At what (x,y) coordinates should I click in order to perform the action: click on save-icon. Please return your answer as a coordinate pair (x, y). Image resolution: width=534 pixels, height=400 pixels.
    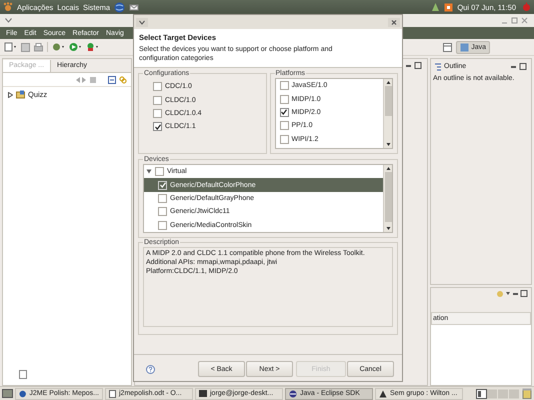
    Looking at the image, I should click on (25, 47).